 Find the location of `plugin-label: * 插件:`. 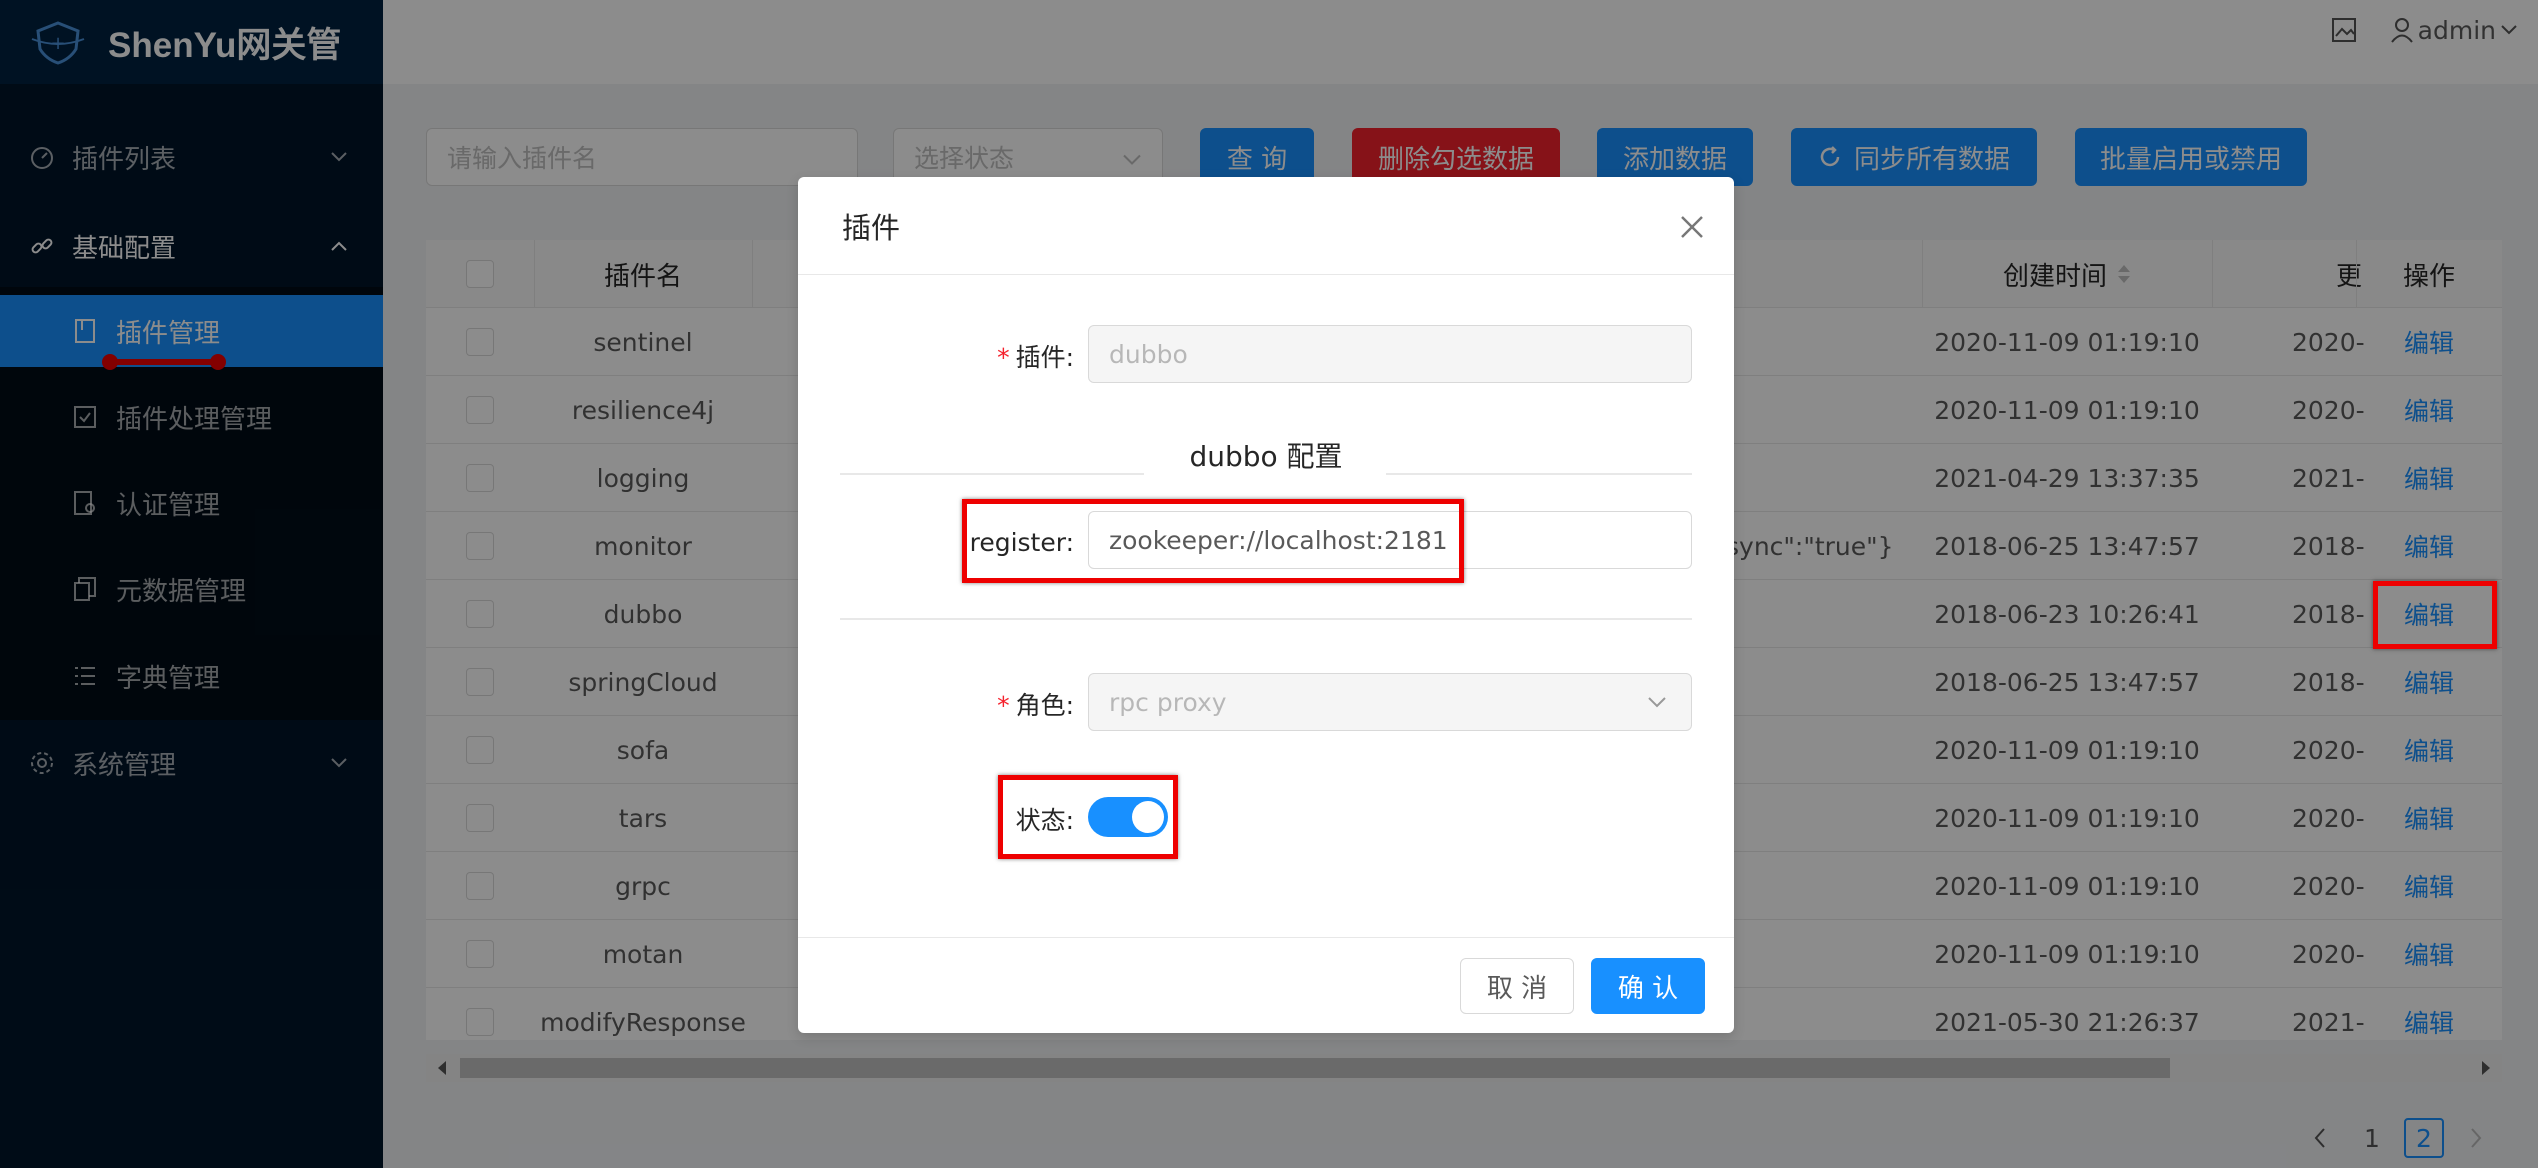

plugin-label: * 插件: is located at coordinates (1035, 357).